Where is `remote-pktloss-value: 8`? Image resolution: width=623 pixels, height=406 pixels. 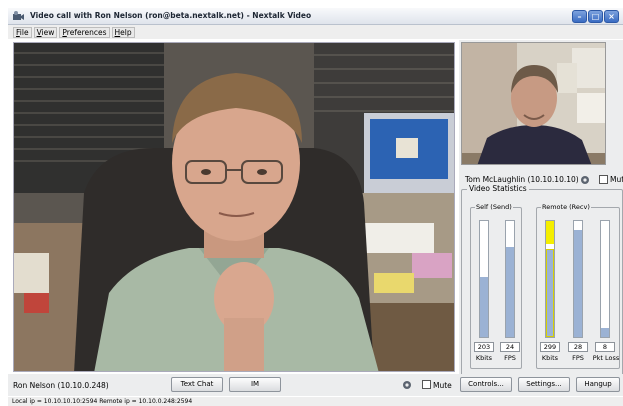
remote-pktloss-value: 8 is located at coordinates (605, 347).